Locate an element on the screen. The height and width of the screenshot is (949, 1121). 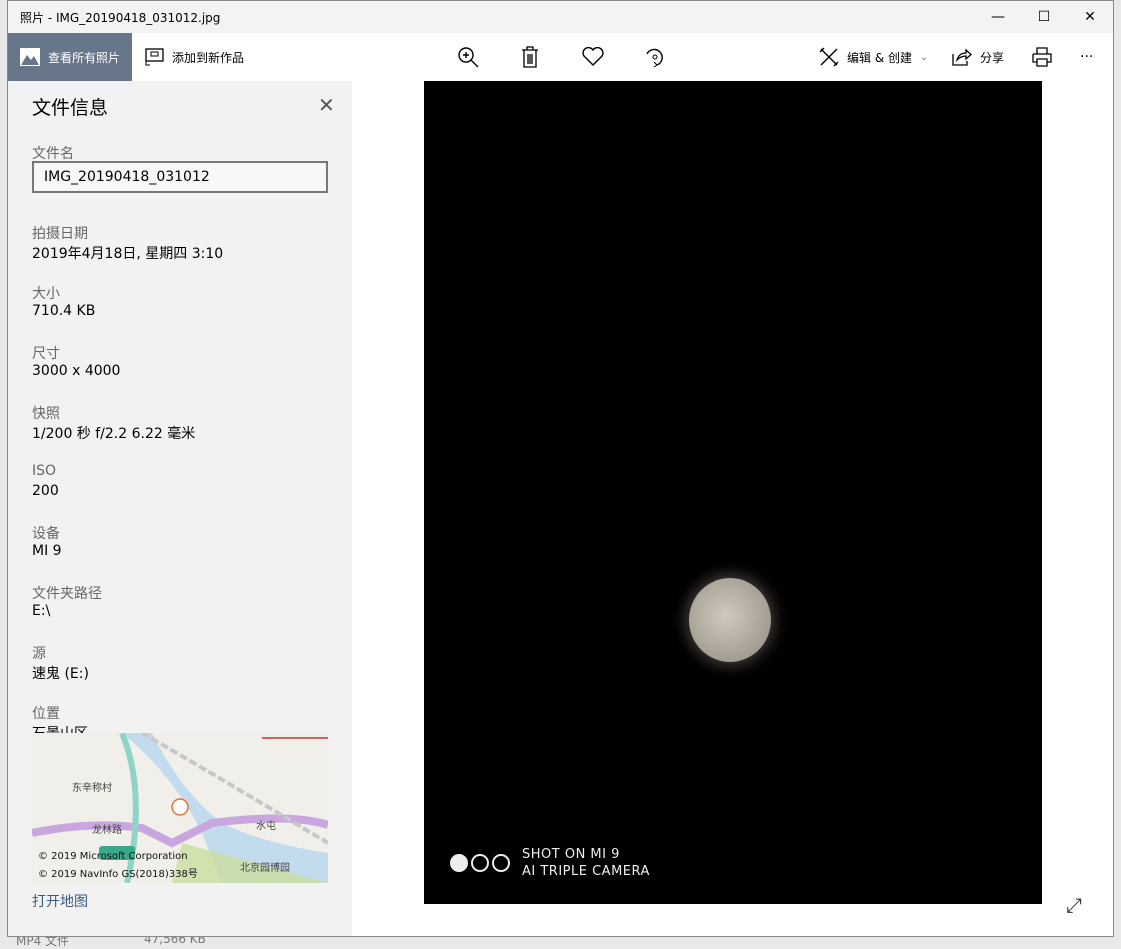
map-label: 水屯 is located at coordinates (266, 826).